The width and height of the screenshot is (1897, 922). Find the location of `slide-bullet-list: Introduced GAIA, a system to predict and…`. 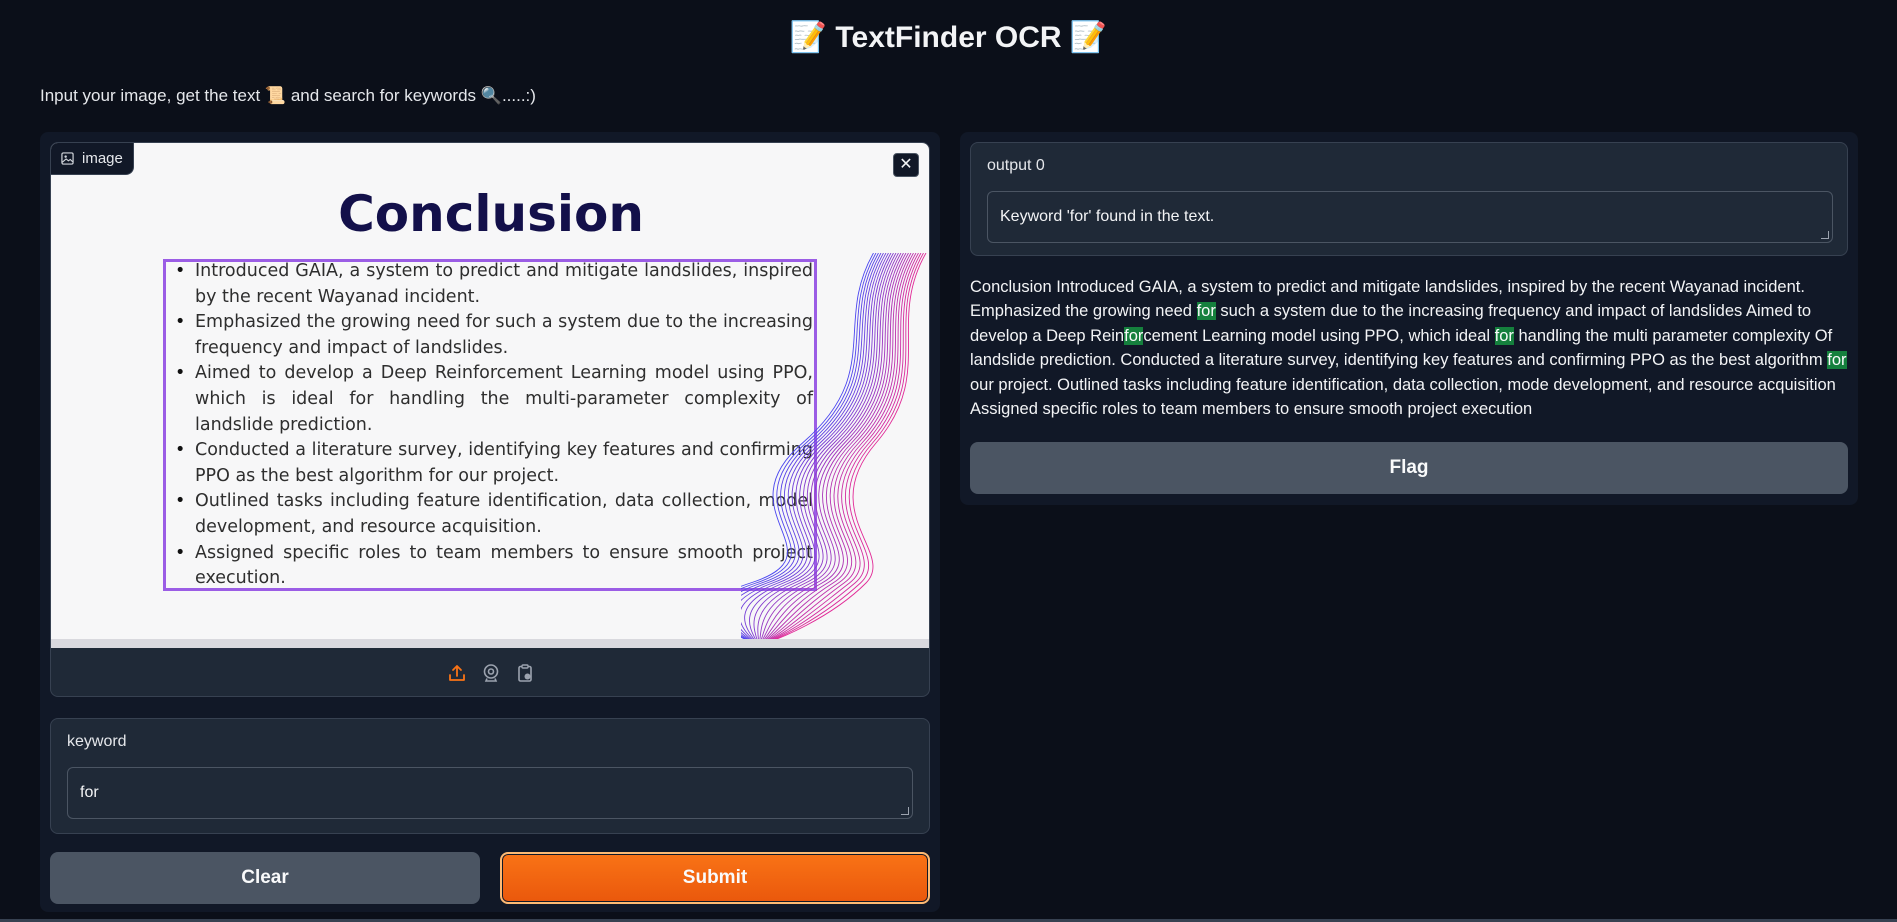

slide-bullet-list: Introduced GAIA, a system to predict and… is located at coordinates (494, 425).